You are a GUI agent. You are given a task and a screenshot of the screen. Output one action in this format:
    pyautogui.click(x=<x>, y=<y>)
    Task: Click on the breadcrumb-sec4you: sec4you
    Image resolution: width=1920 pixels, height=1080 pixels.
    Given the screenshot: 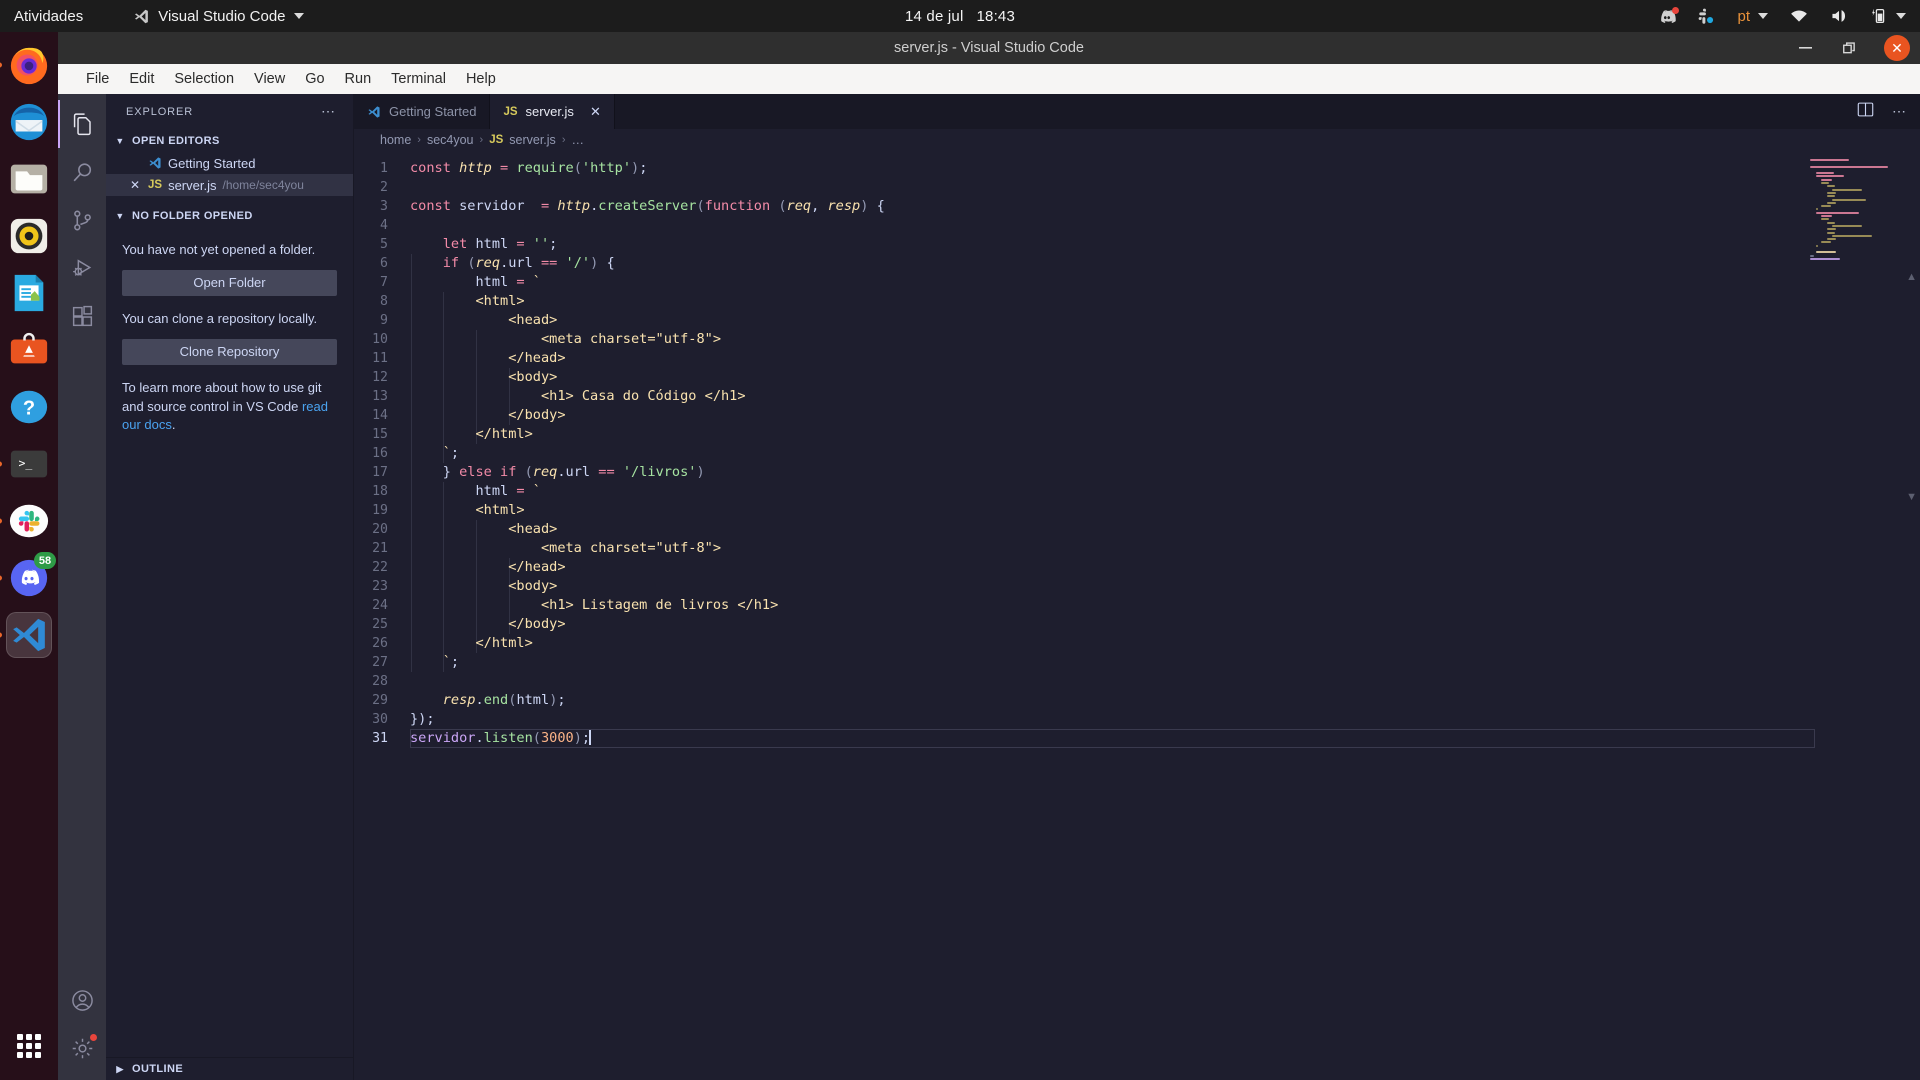 What is the action you would take?
    pyautogui.click(x=450, y=140)
    